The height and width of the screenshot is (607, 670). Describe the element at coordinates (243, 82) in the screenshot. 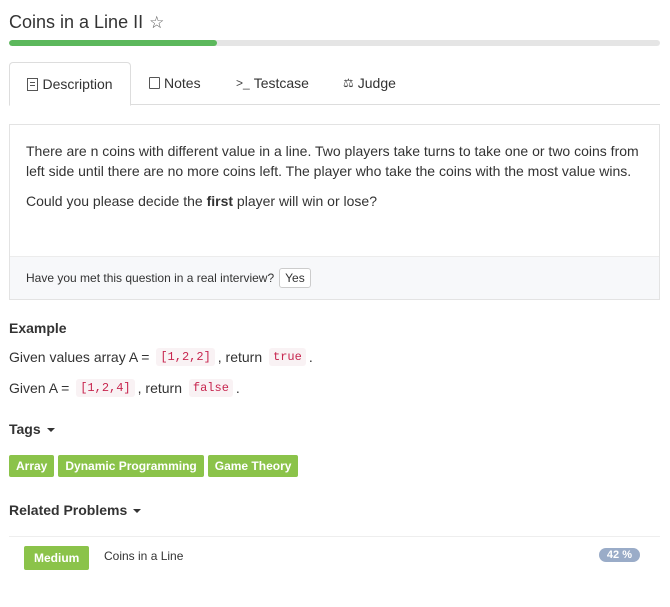

I see `terminal-icon: >_` at that location.